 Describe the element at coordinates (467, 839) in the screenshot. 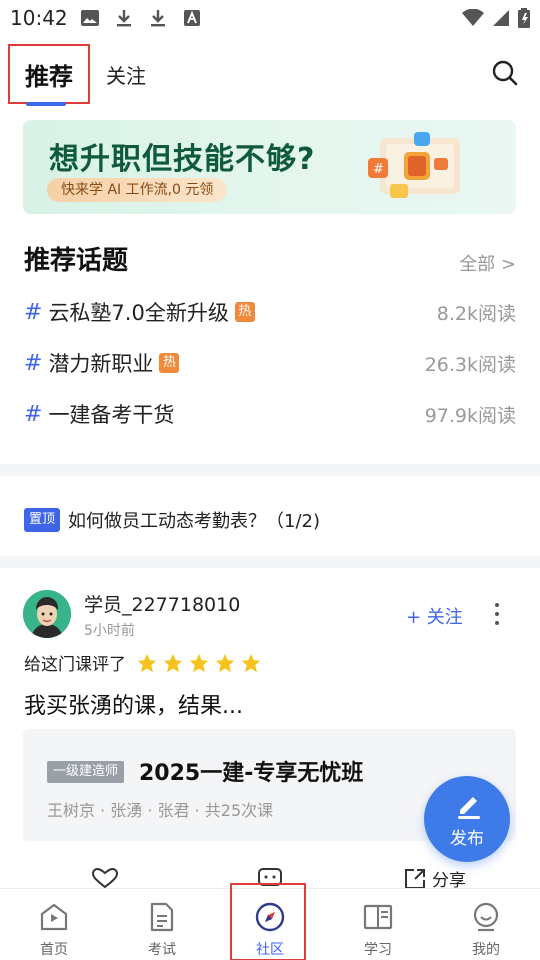

I see `publish-label: 发布` at that location.